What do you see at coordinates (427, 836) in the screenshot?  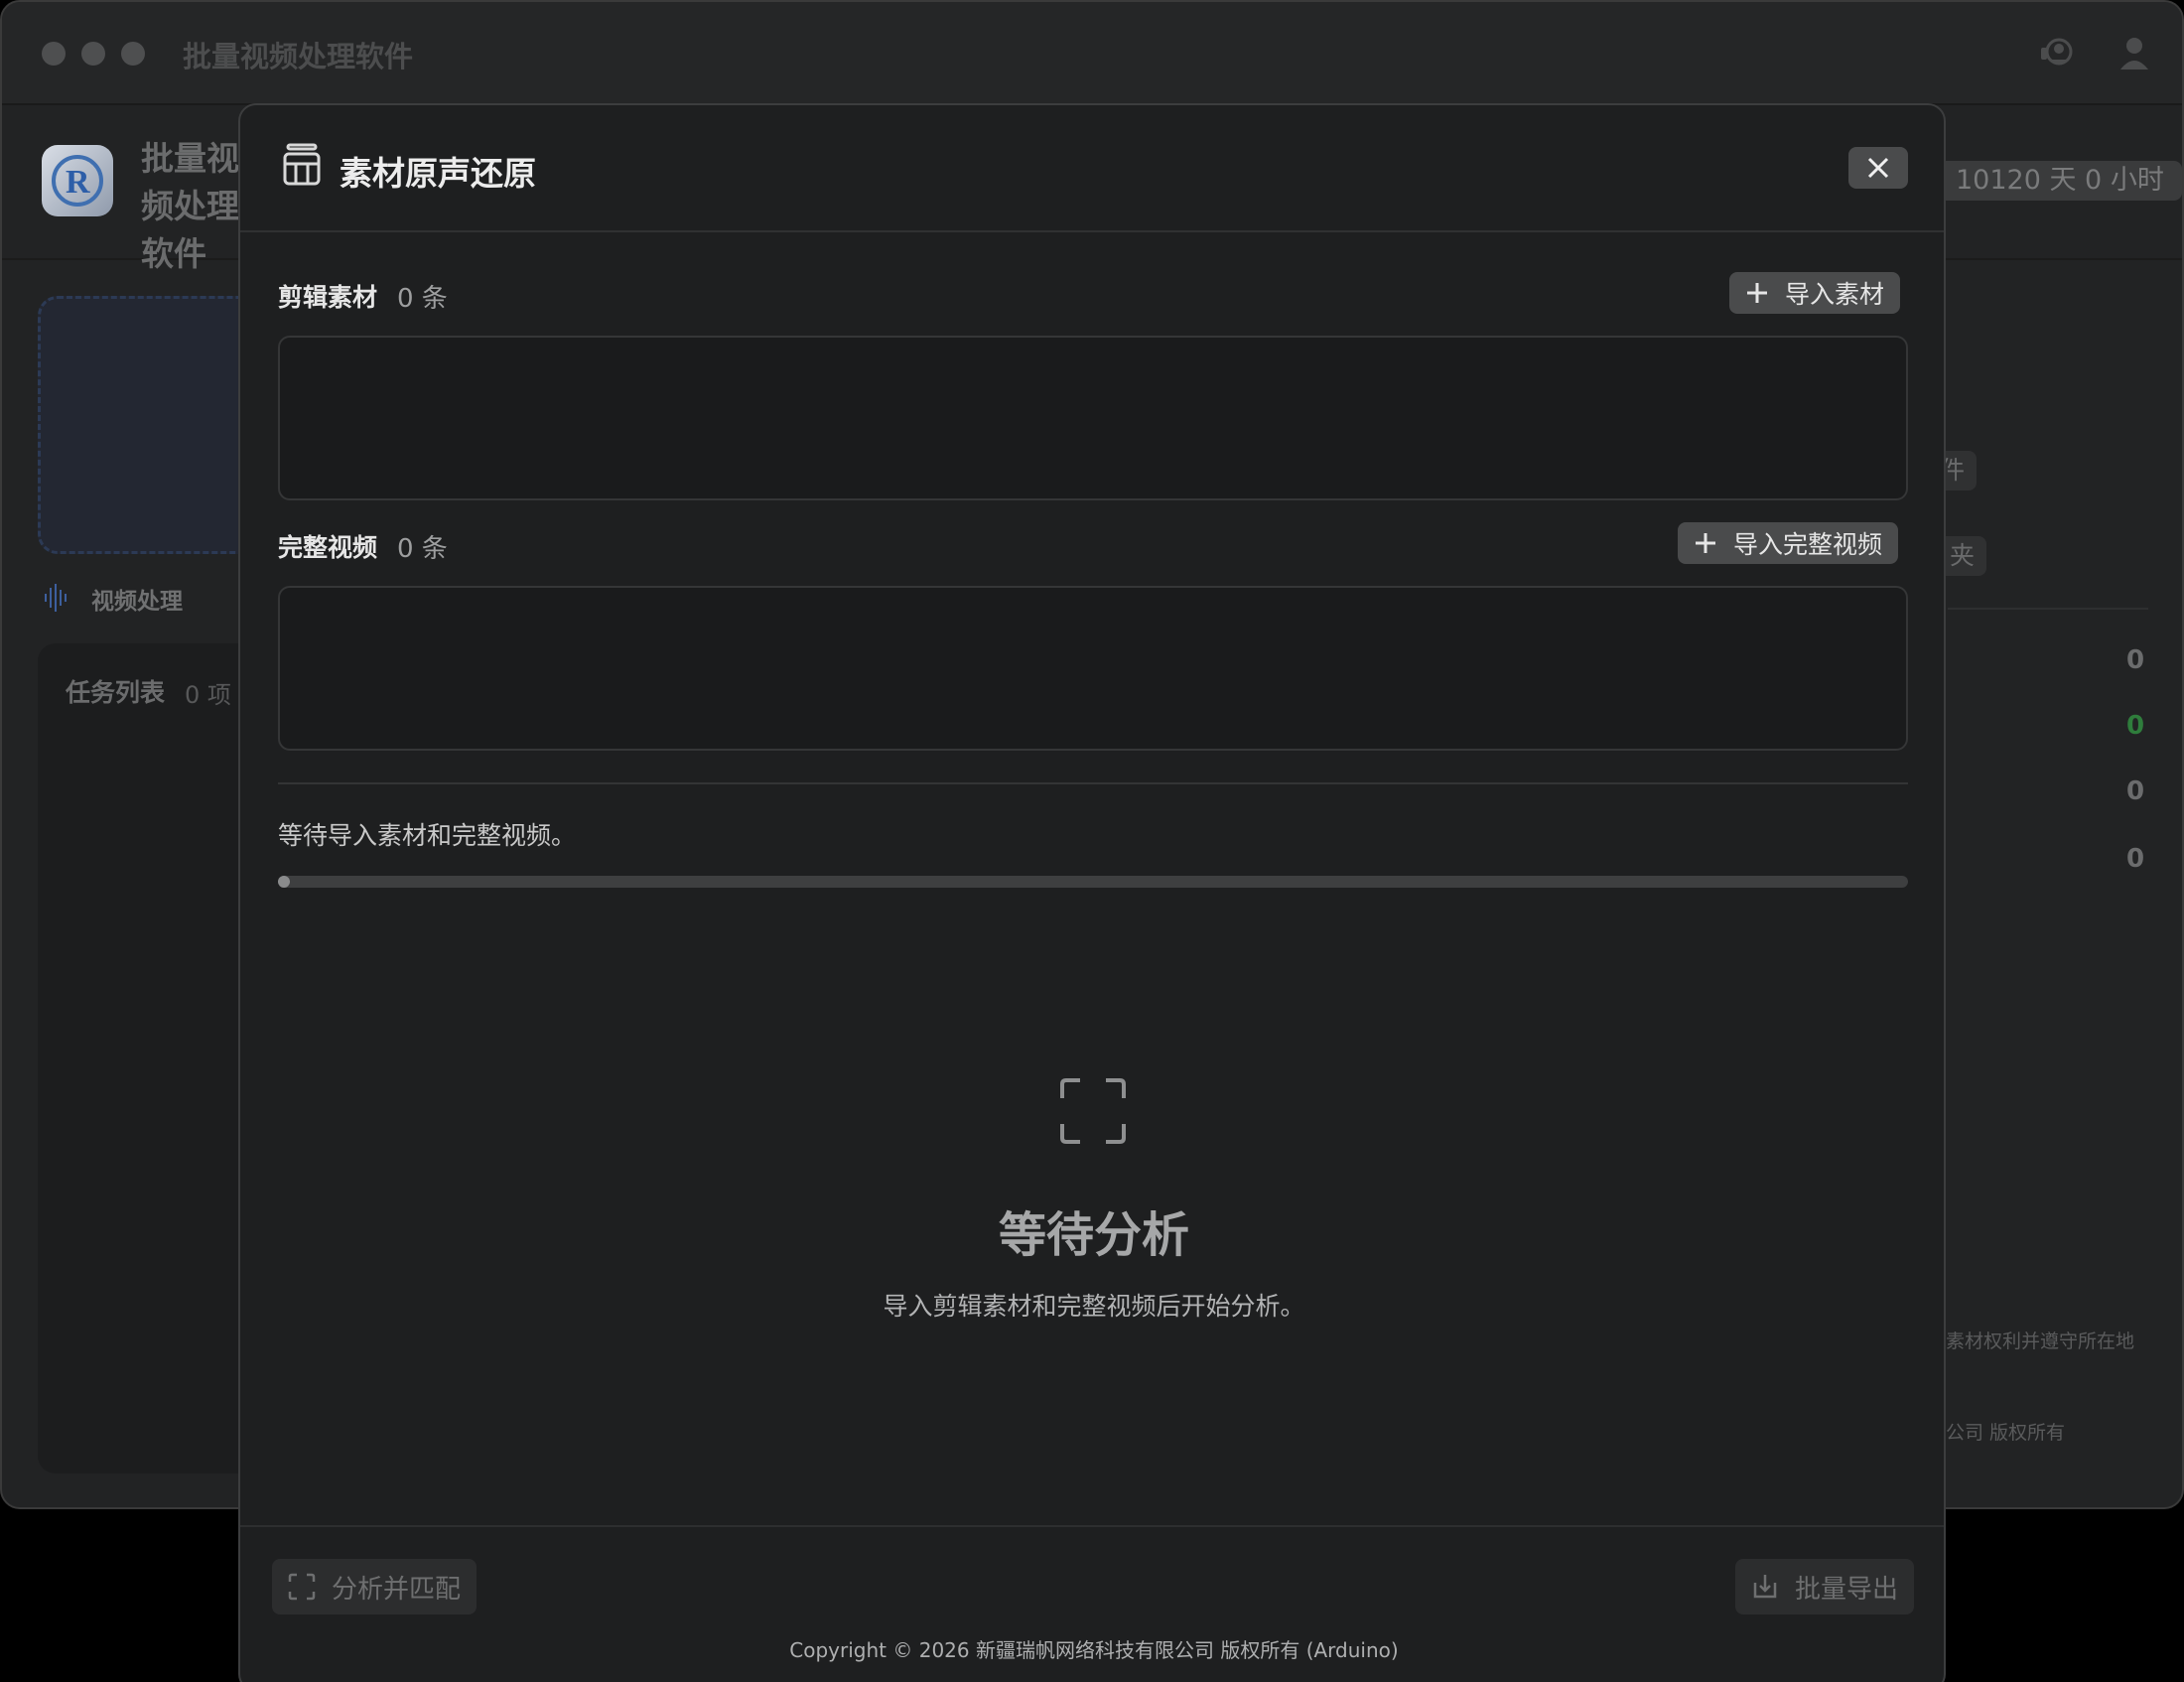 I see `status-text: 等待导入素材和完整视频。` at bounding box center [427, 836].